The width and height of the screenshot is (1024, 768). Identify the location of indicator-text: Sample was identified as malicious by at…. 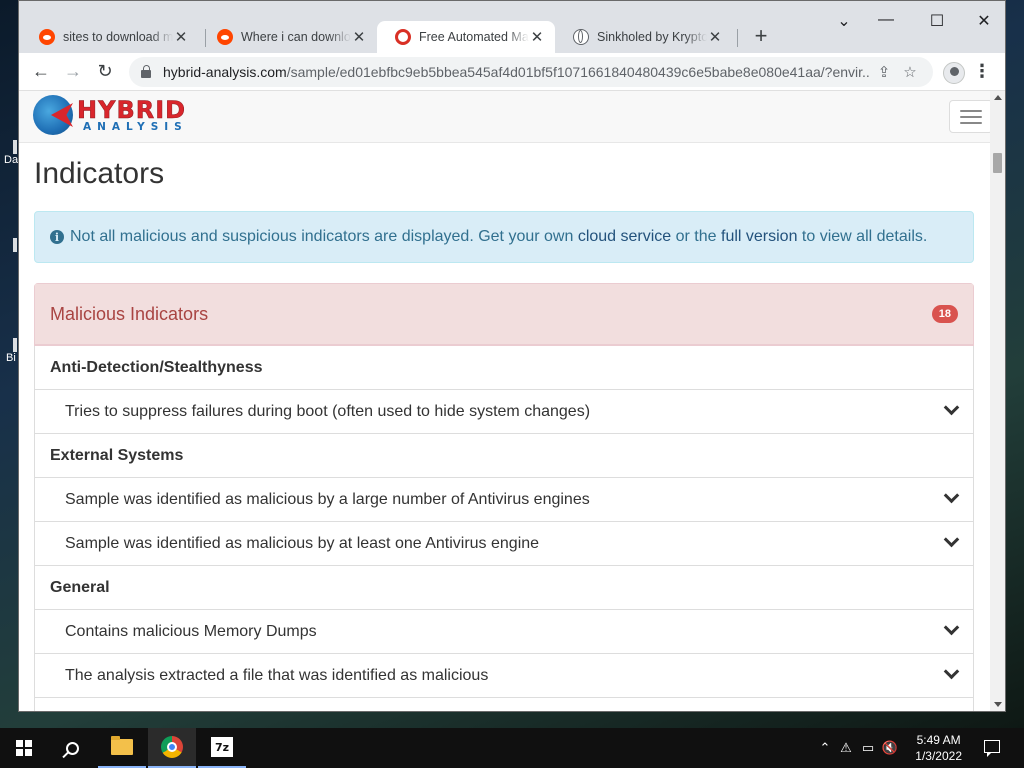
(302, 543).